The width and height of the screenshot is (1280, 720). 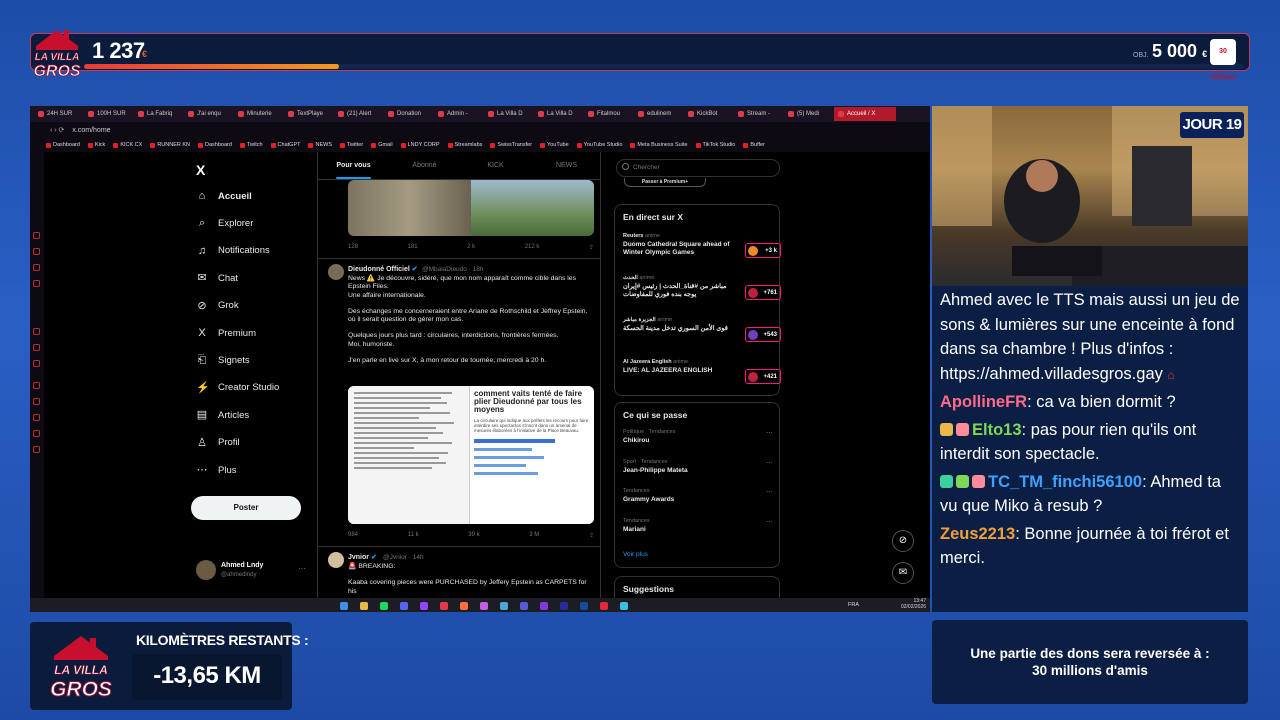 What do you see at coordinates (853, 605) in the screenshot?
I see `keyboard-language: FRA` at bounding box center [853, 605].